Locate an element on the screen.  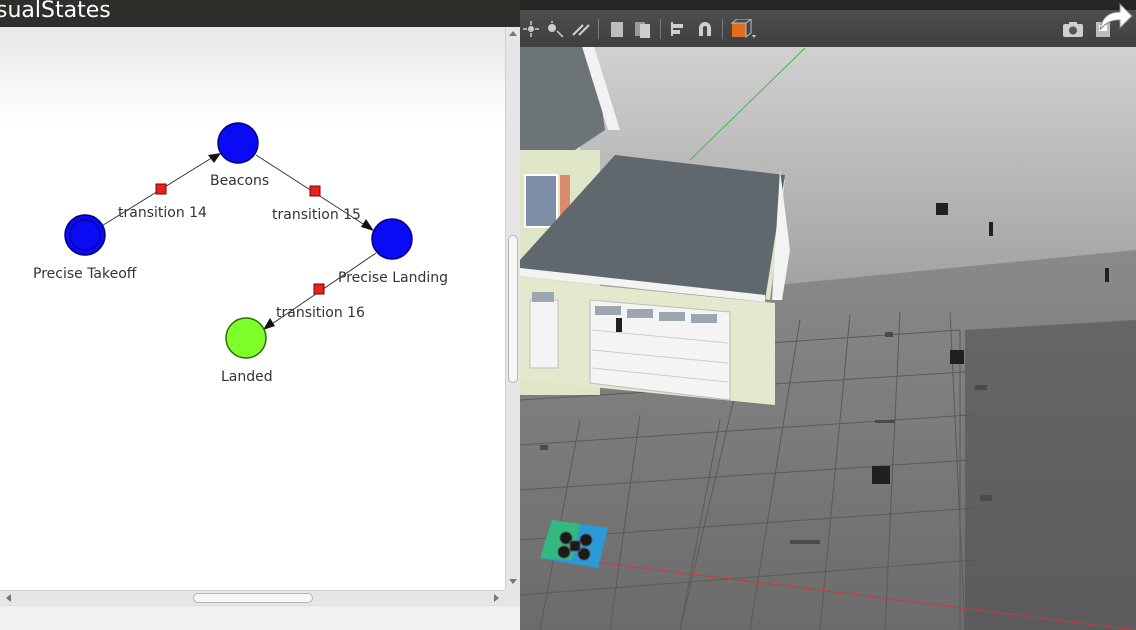
shadow-plane is located at coordinates (1050, 475).